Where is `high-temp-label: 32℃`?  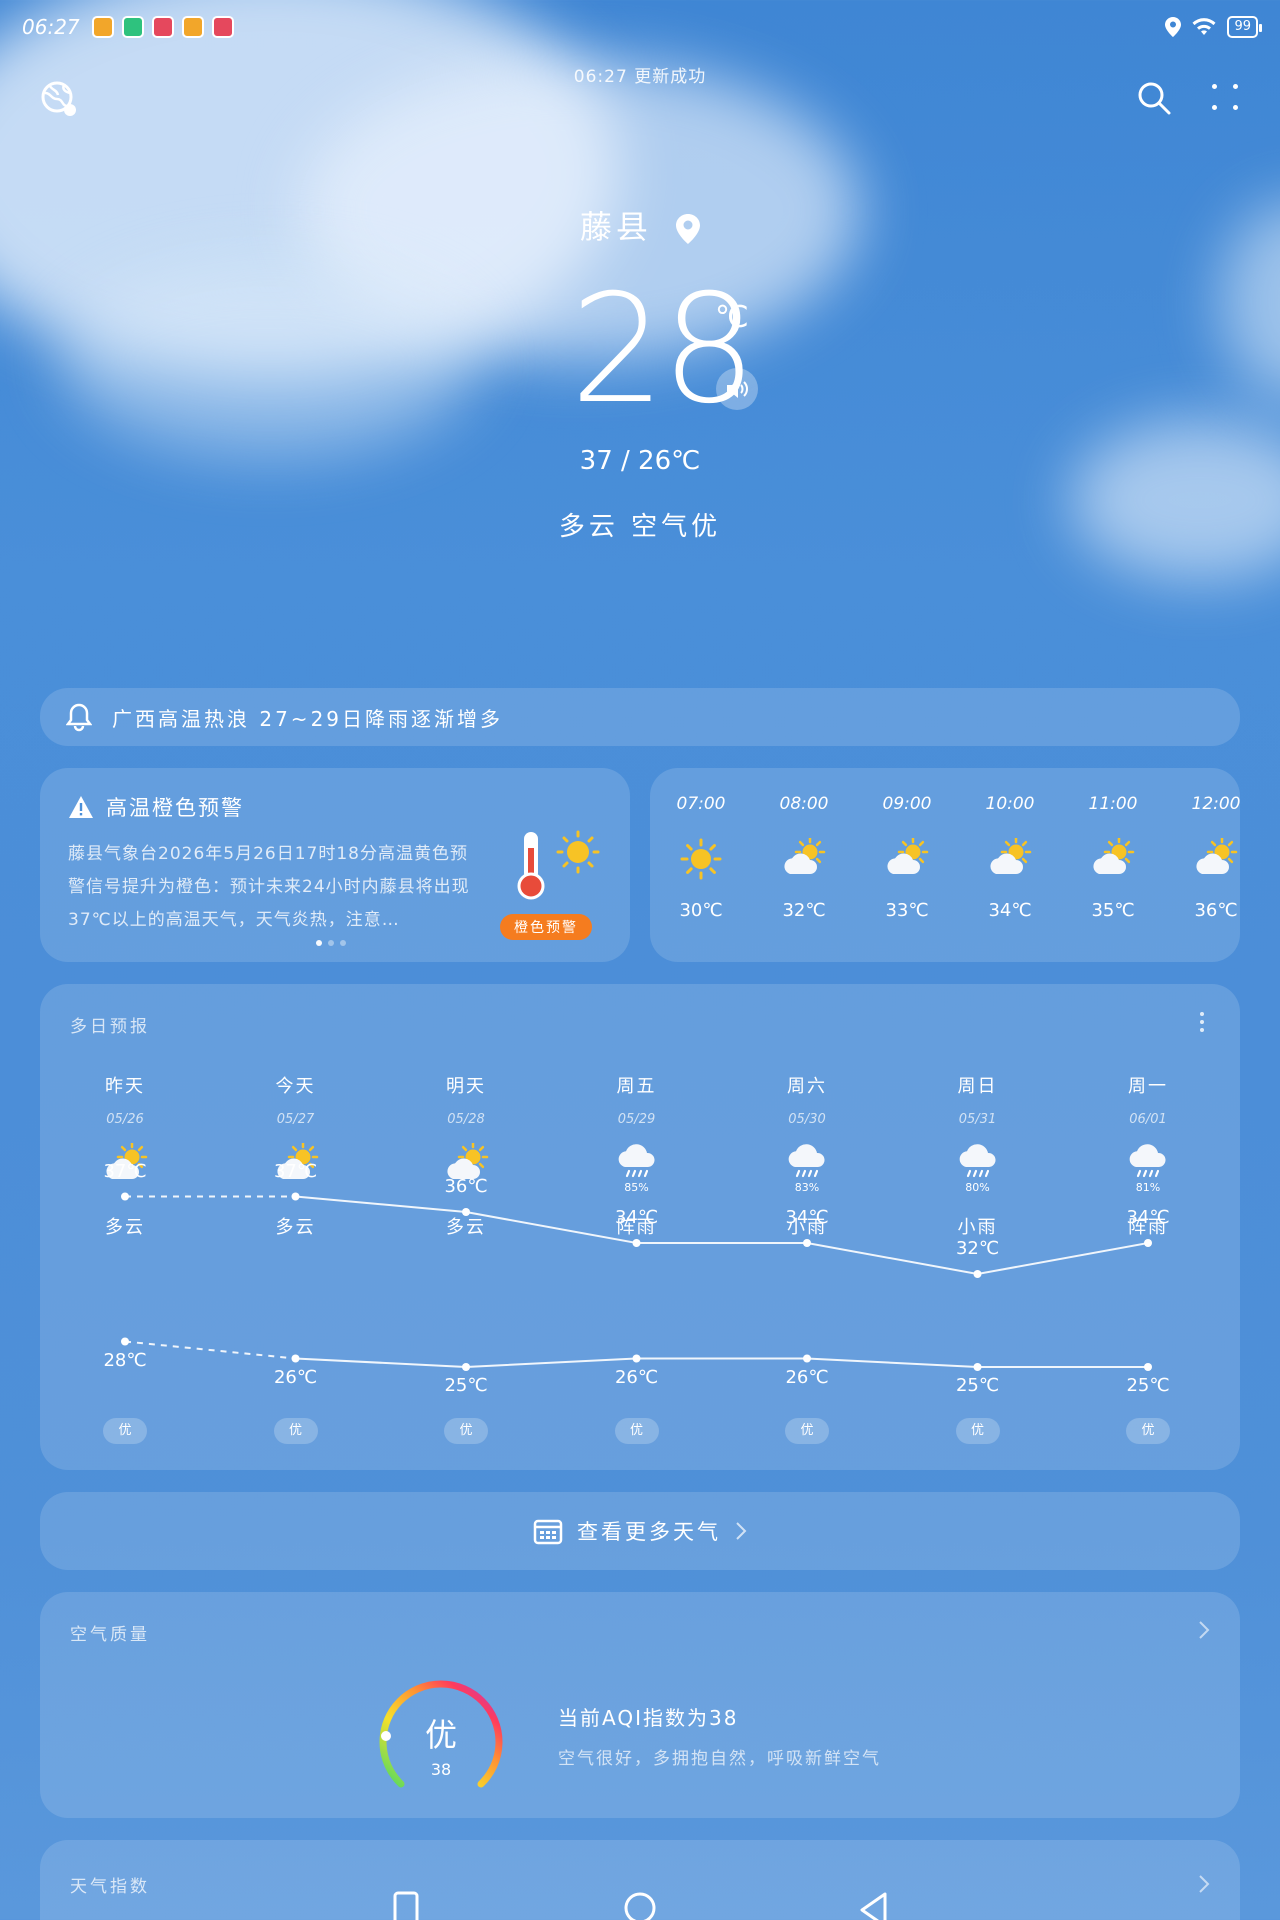
high-temp-label: 32℃ is located at coordinates (977, 1248).